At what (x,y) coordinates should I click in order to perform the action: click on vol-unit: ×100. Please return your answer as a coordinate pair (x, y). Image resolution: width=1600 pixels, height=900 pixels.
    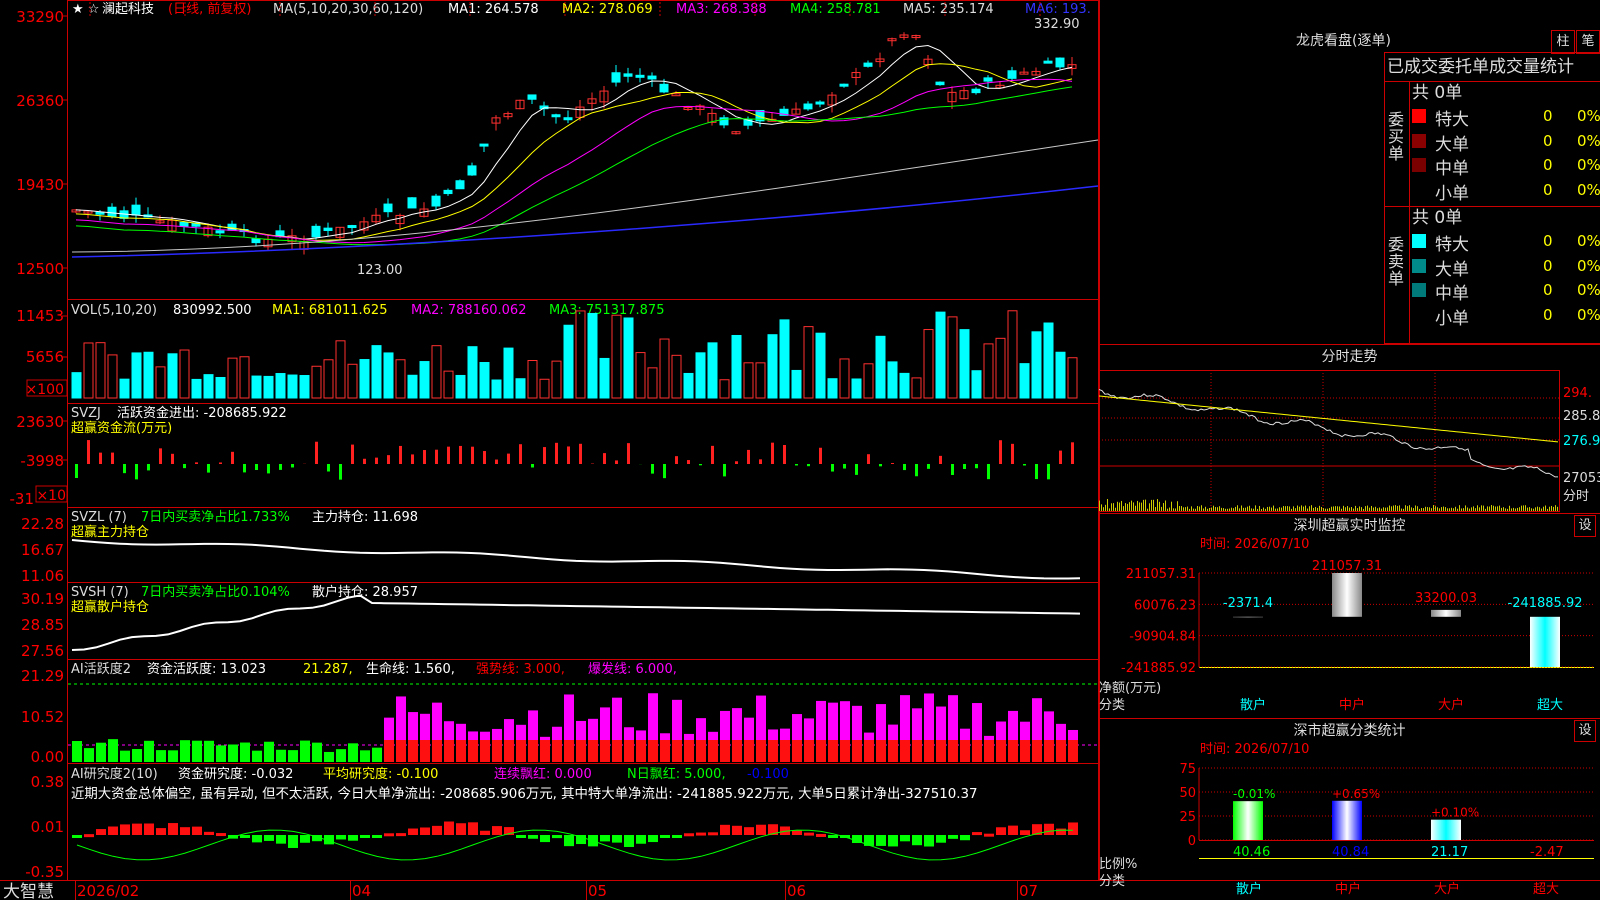
    Looking at the image, I should click on (45, 390).